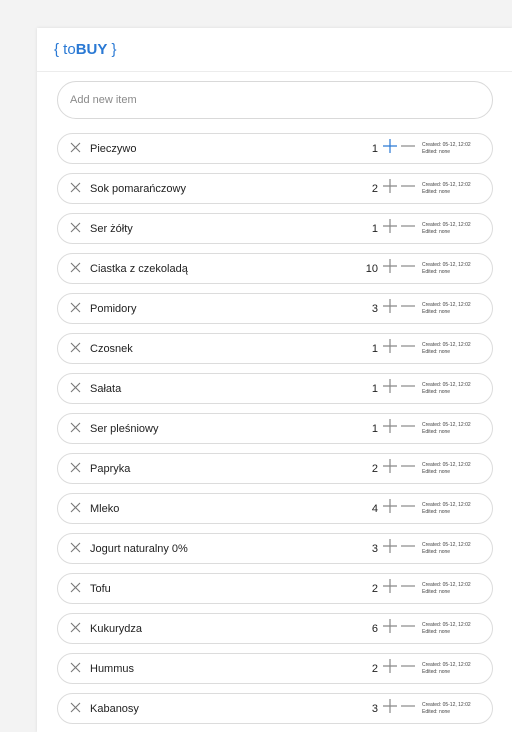  What do you see at coordinates (110, 468) in the screenshot?
I see `item-name: Papryka` at bounding box center [110, 468].